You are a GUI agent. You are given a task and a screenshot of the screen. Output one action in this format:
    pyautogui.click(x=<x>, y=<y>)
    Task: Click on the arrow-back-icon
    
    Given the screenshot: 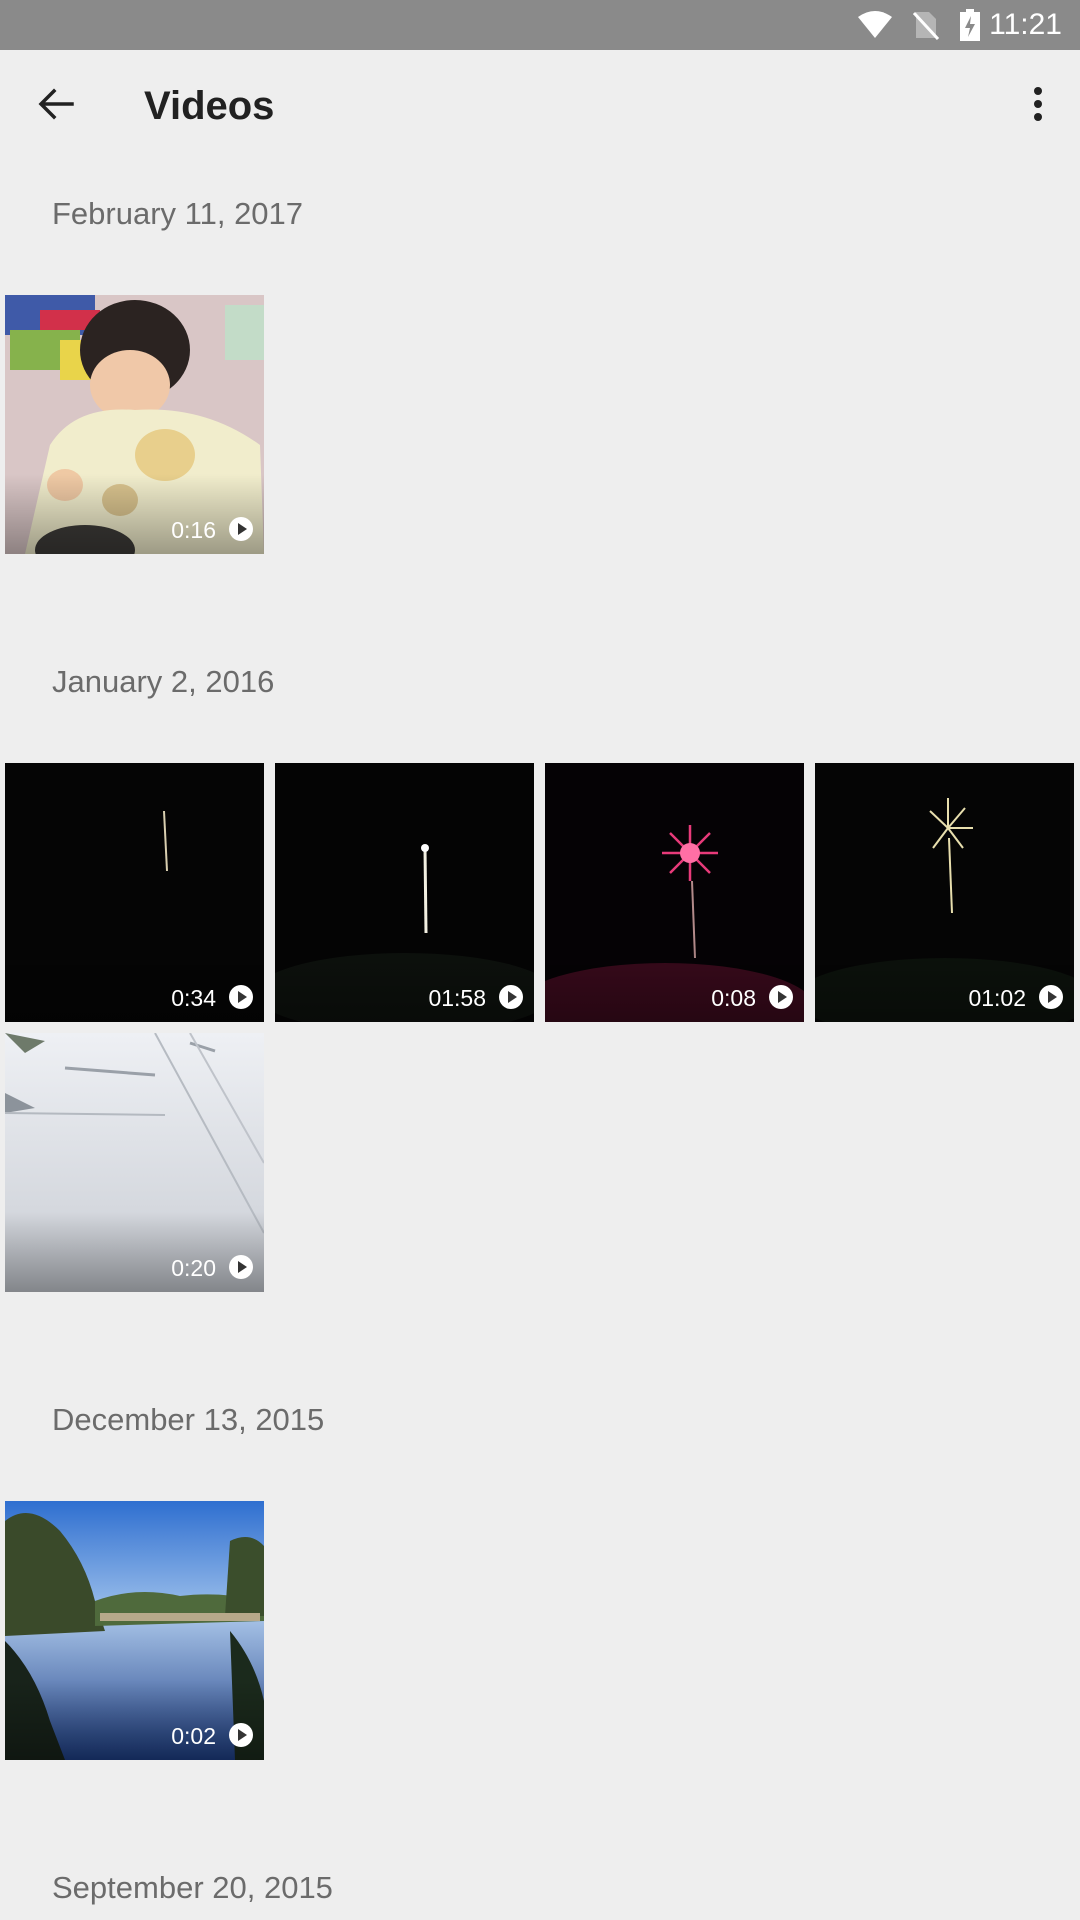 What is the action you would take?
    pyautogui.click(x=56, y=104)
    